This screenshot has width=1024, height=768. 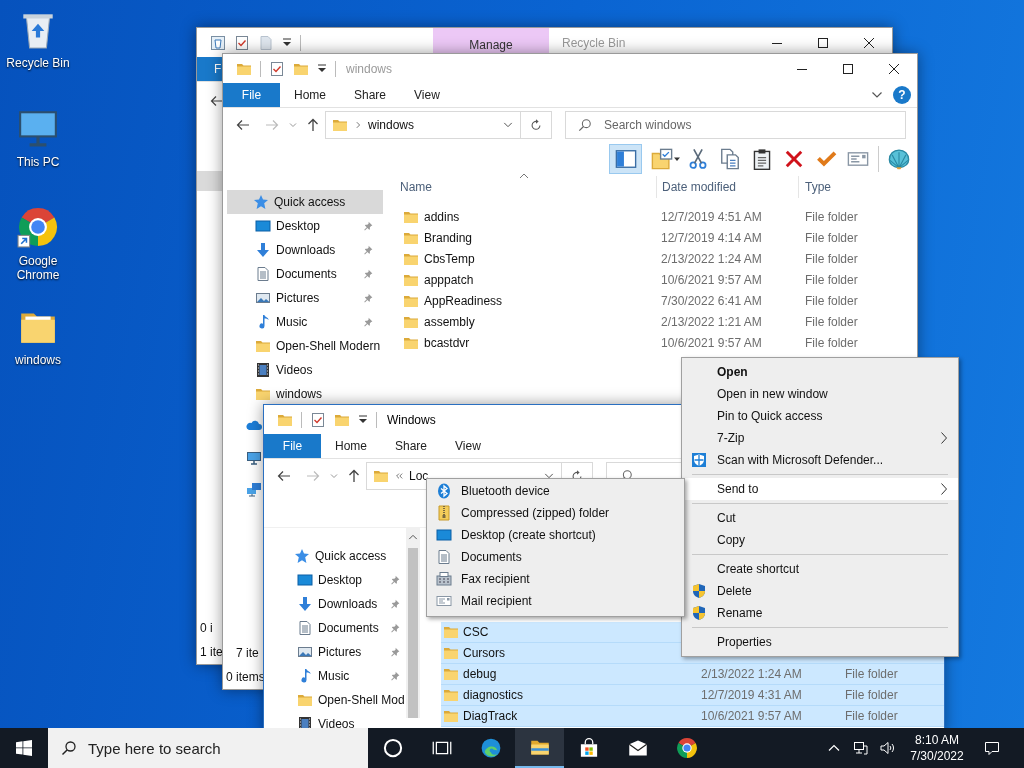 I want to click on clock: 8:10 AM 7/30/2022, so click(x=937, y=748).